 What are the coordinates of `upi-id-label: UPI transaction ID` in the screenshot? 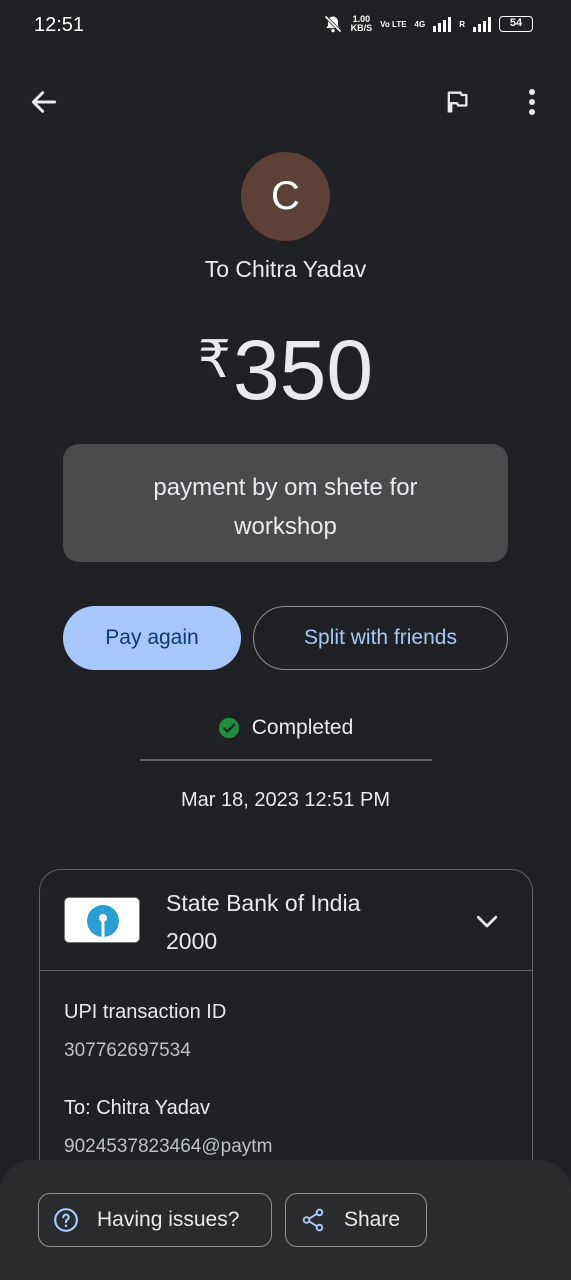 It's located at (145, 1012).